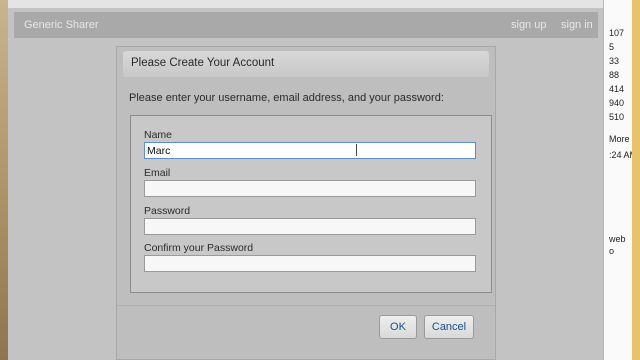 The width and height of the screenshot is (640, 360). Describe the element at coordinates (310, 263) in the screenshot. I see `confirm-password-input` at that location.